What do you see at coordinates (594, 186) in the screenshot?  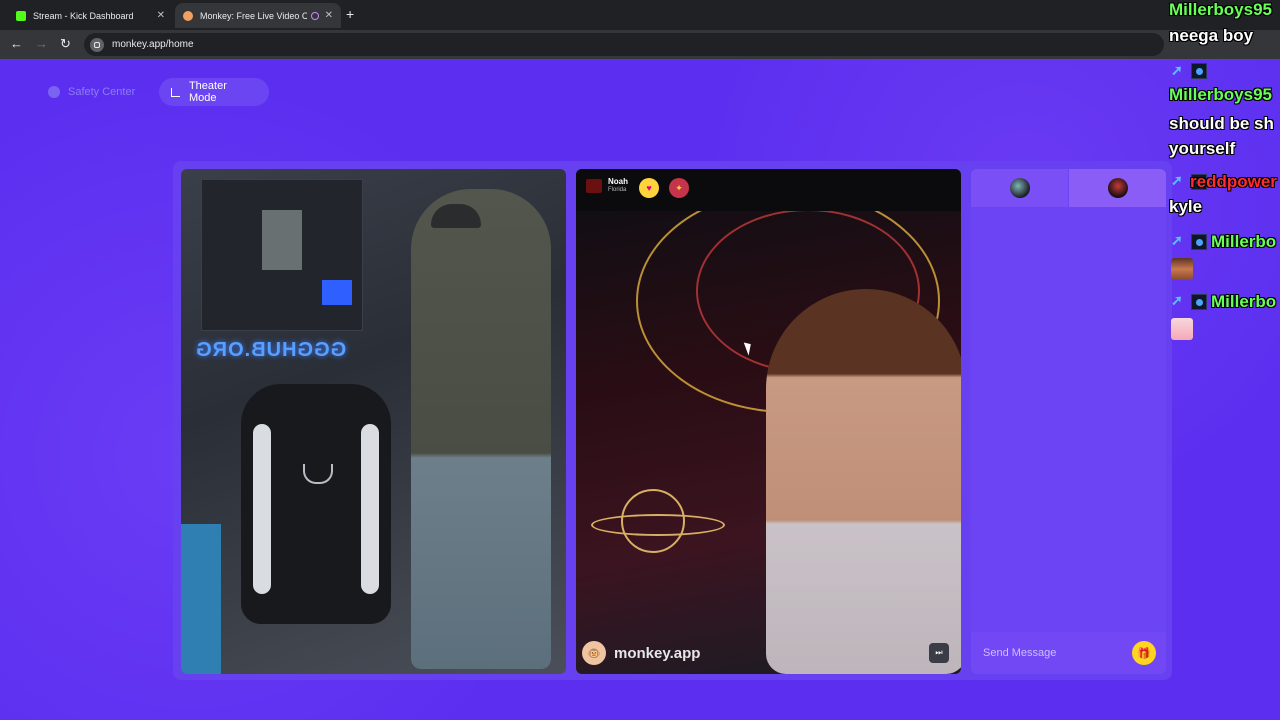 I see `flag-icon` at bounding box center [594, 186].